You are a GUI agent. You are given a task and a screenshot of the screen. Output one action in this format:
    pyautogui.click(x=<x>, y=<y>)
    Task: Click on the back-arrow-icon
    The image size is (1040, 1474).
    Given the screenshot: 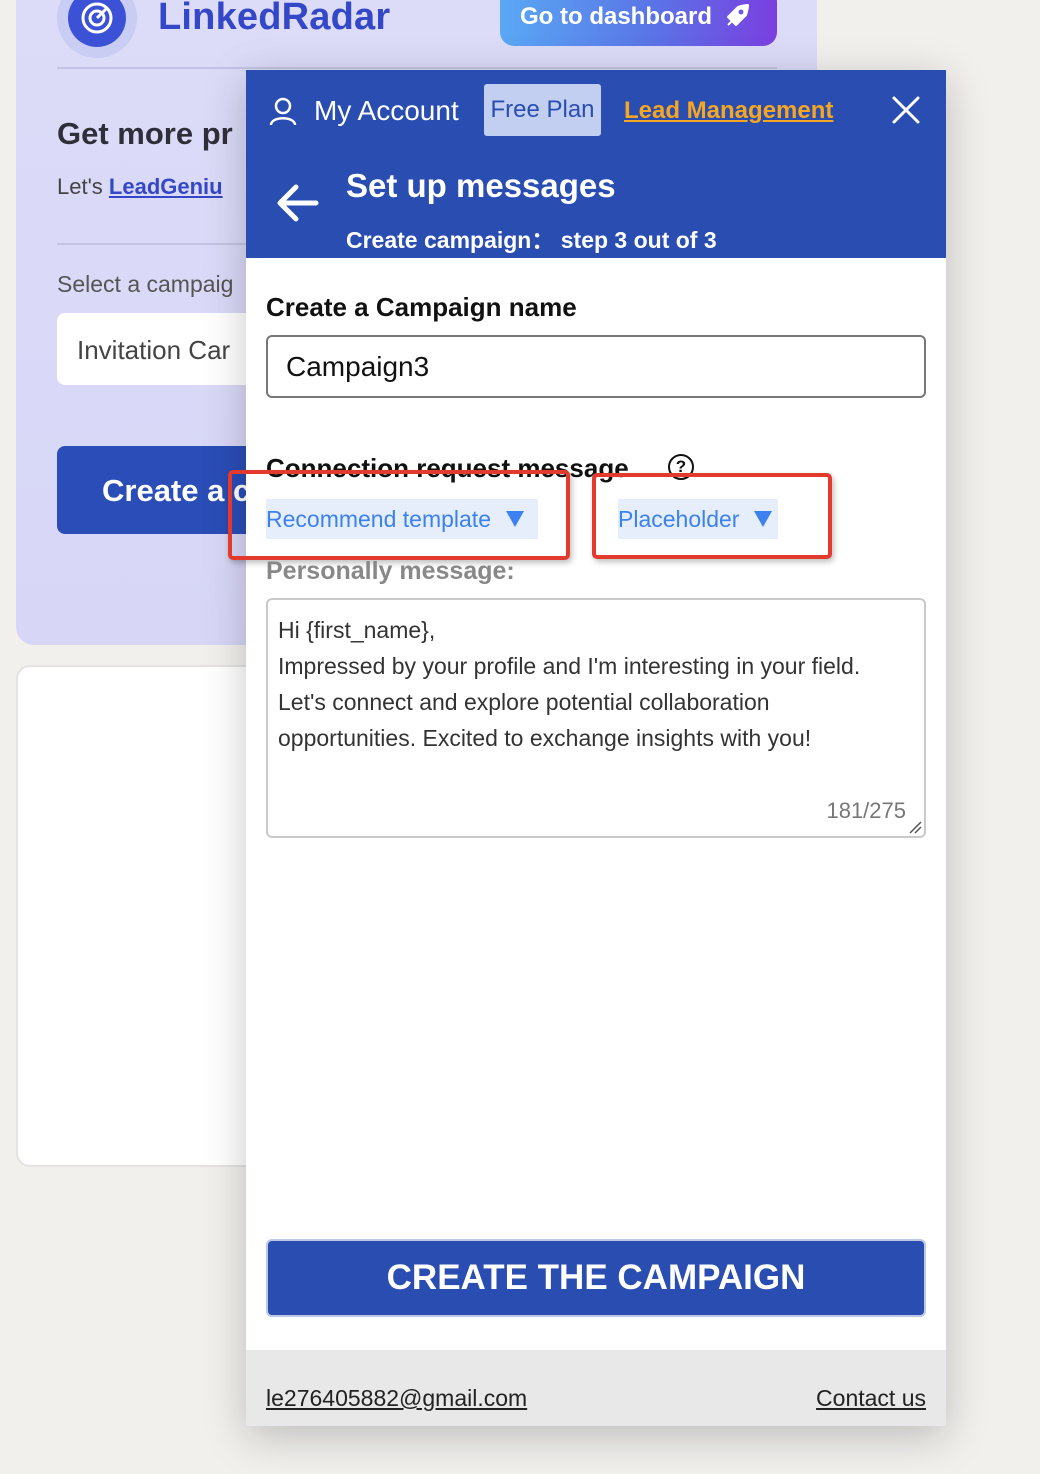 What is the action you would take?
    pyautogui.click(x=297, y=203)
    